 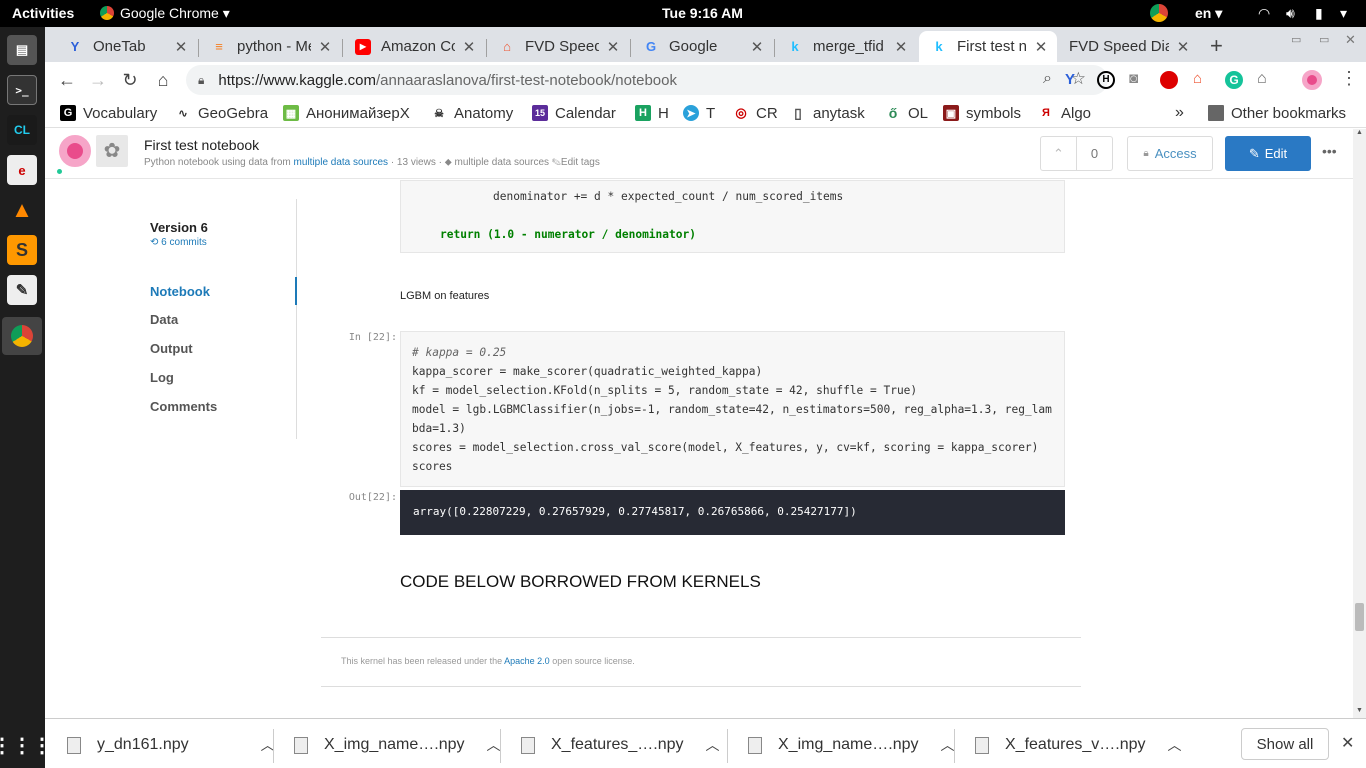 What do you see at coordinates (22, 170) in the screenshot?
I see `evince-icon: e` at bounding box center [22, 170].